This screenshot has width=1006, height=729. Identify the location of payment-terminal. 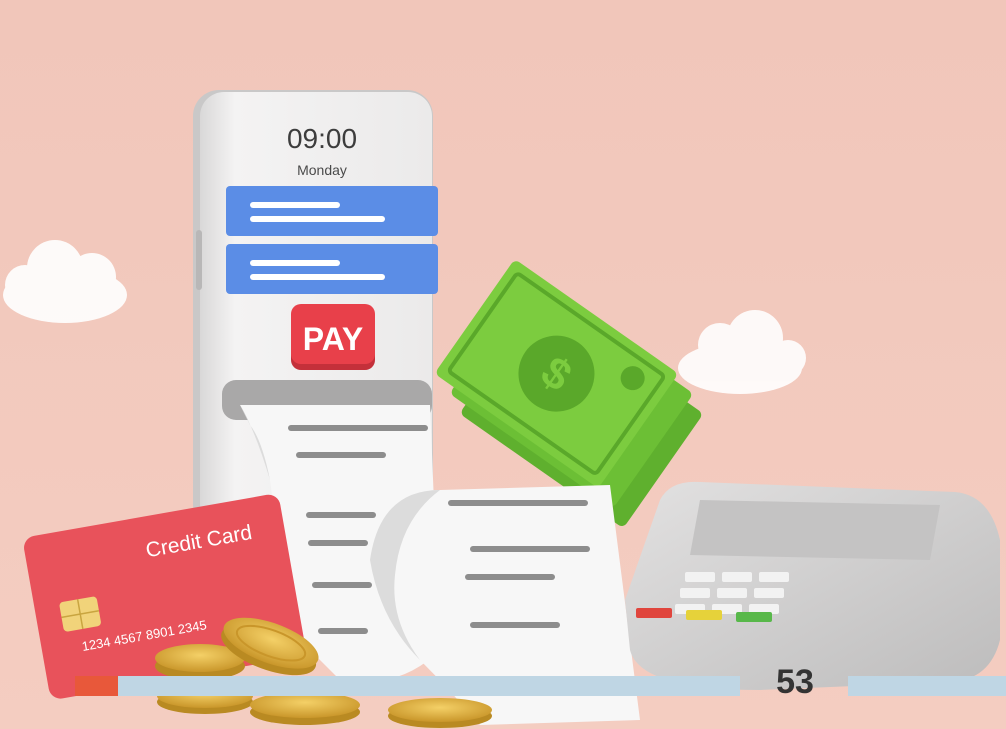
(812, 585).